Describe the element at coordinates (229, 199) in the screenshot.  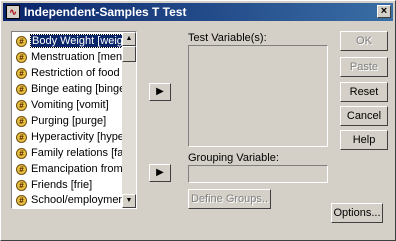
I see `define-groups-button: Define Groups..` at that location.